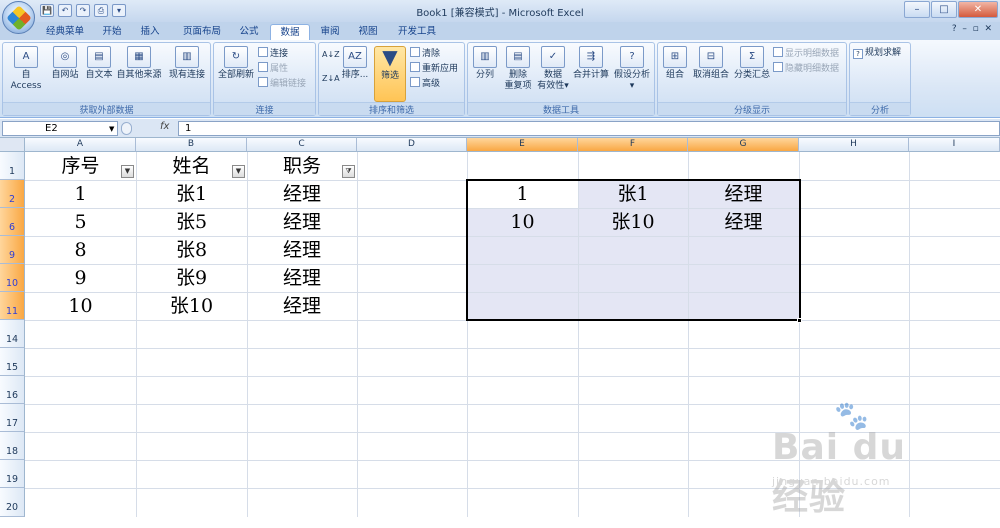 This screenshot has height=528, width=1000. Describe the element at coordinates (434, 68) in the screenshot. I see `reapply-button: 重新应用` at that location.